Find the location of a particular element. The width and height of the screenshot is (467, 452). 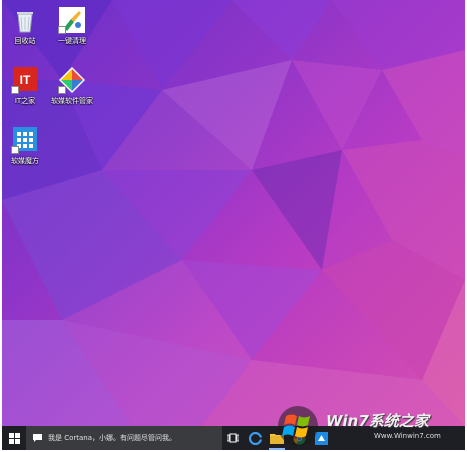

svg-text: IT is located at coordinates (25, 80).